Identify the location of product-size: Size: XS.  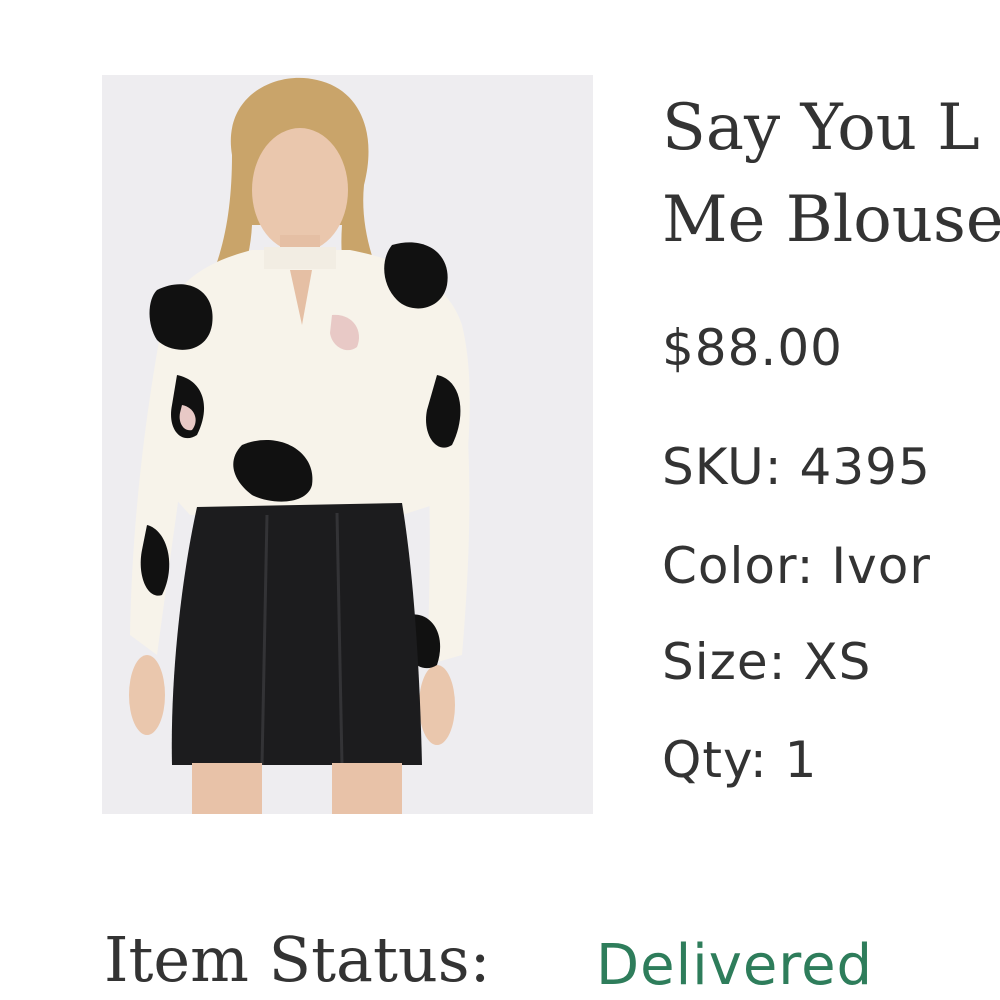
(766, 662).